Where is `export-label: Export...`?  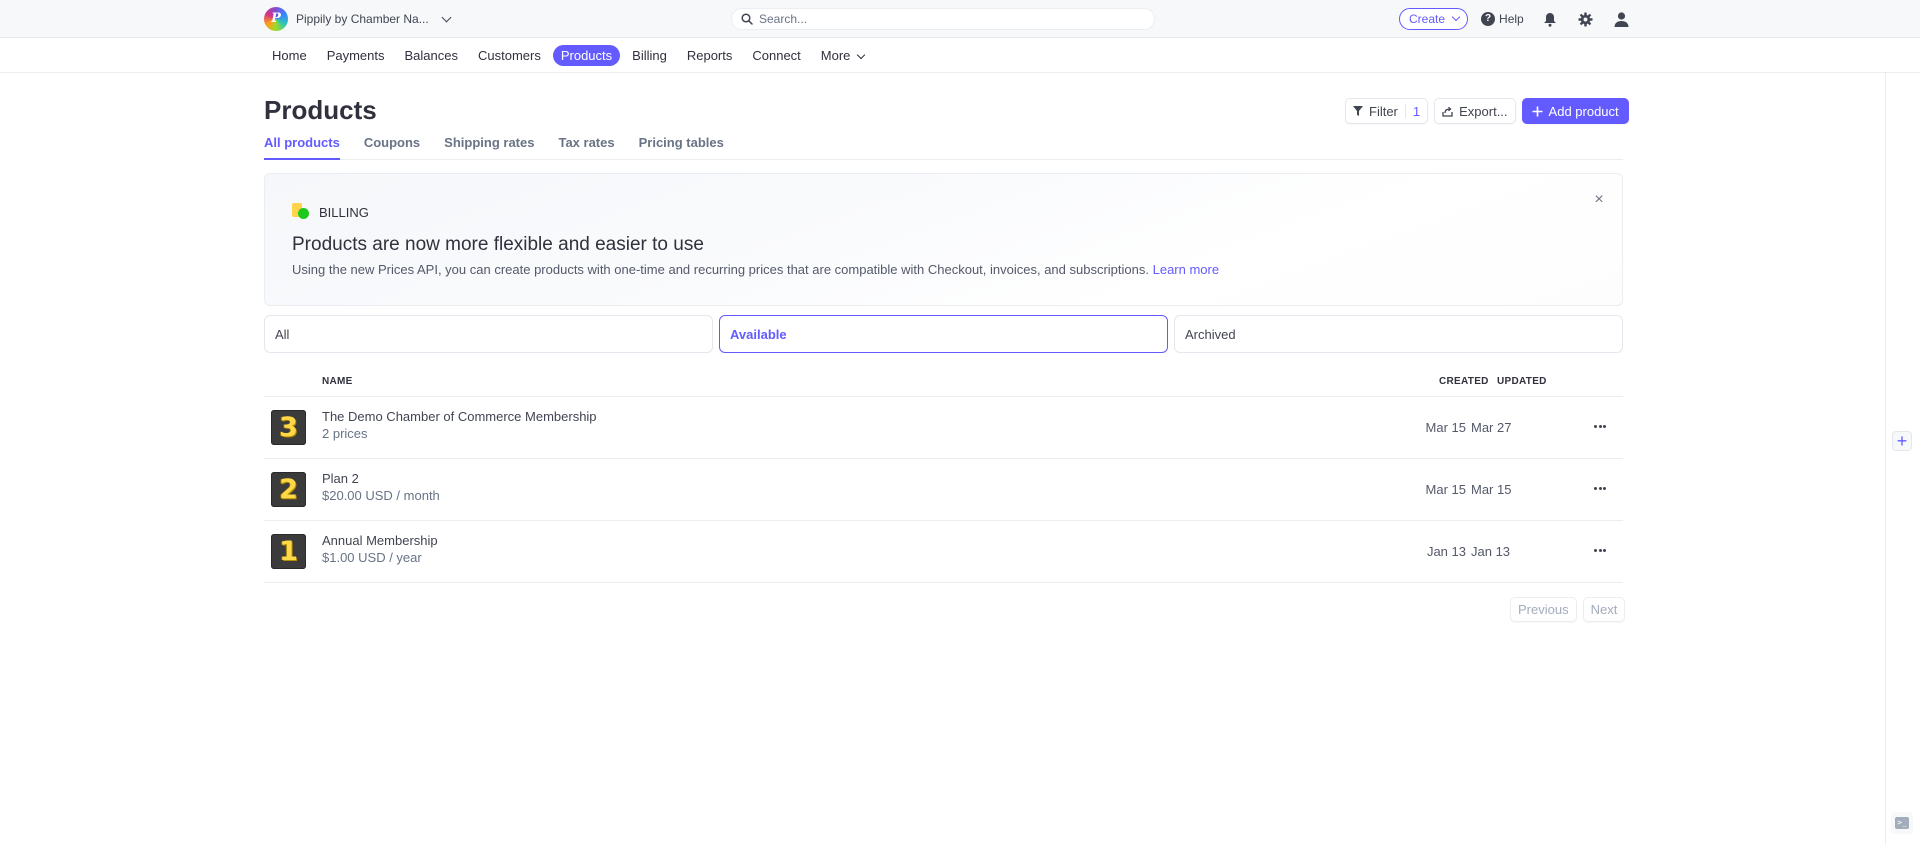 export-label: Export... is located at coordinates (1483, 111).